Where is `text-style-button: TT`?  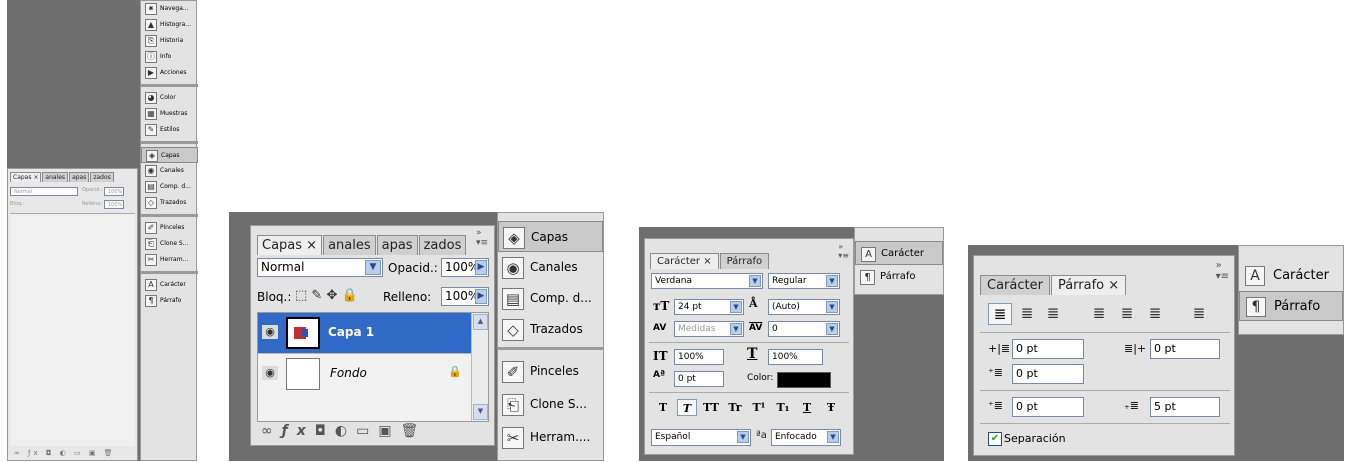 text-style-button: TT is located at coordinates (711, 407).